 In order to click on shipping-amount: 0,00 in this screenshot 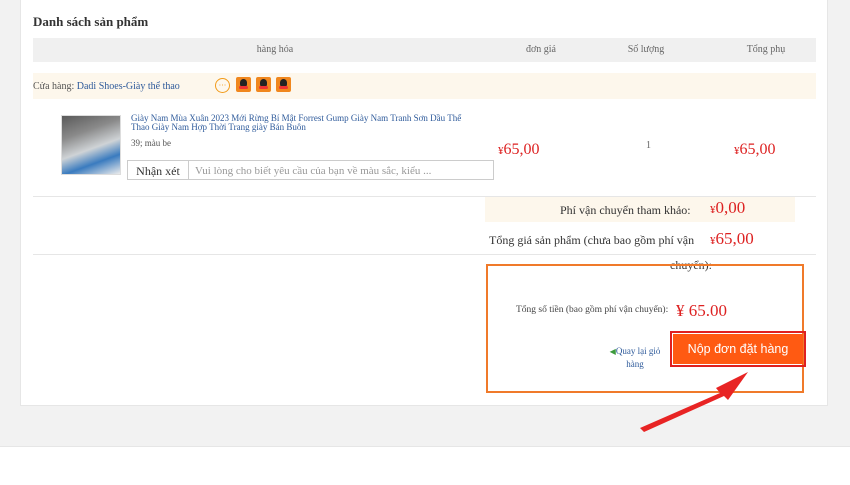, I will do `click(730, 207)`.